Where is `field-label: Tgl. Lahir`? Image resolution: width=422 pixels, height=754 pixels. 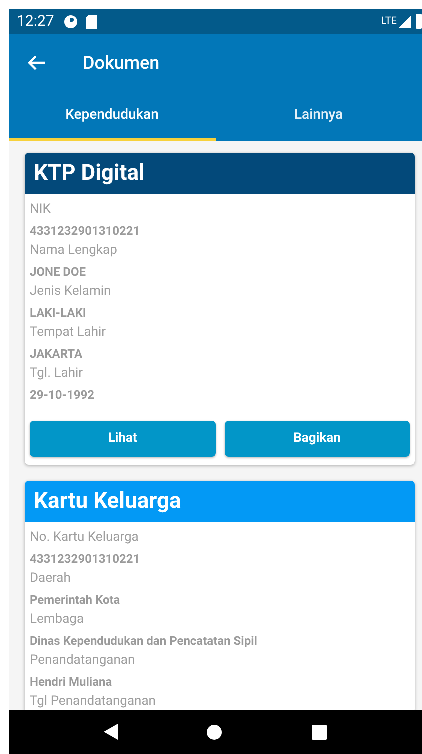 field-label: Tgl. Lahir is located at coordinates (57, 374).